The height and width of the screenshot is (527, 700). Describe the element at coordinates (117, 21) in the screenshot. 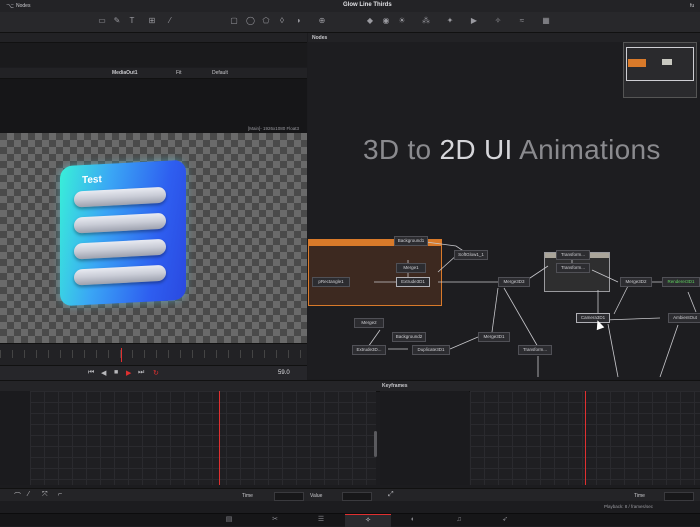

I see `paint-tool-icon: ✎` at that location.